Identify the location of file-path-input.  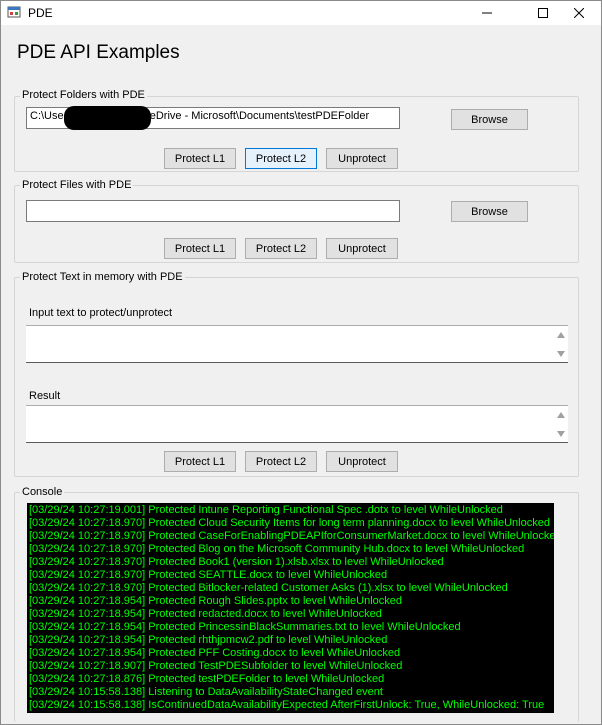
(213, 211).